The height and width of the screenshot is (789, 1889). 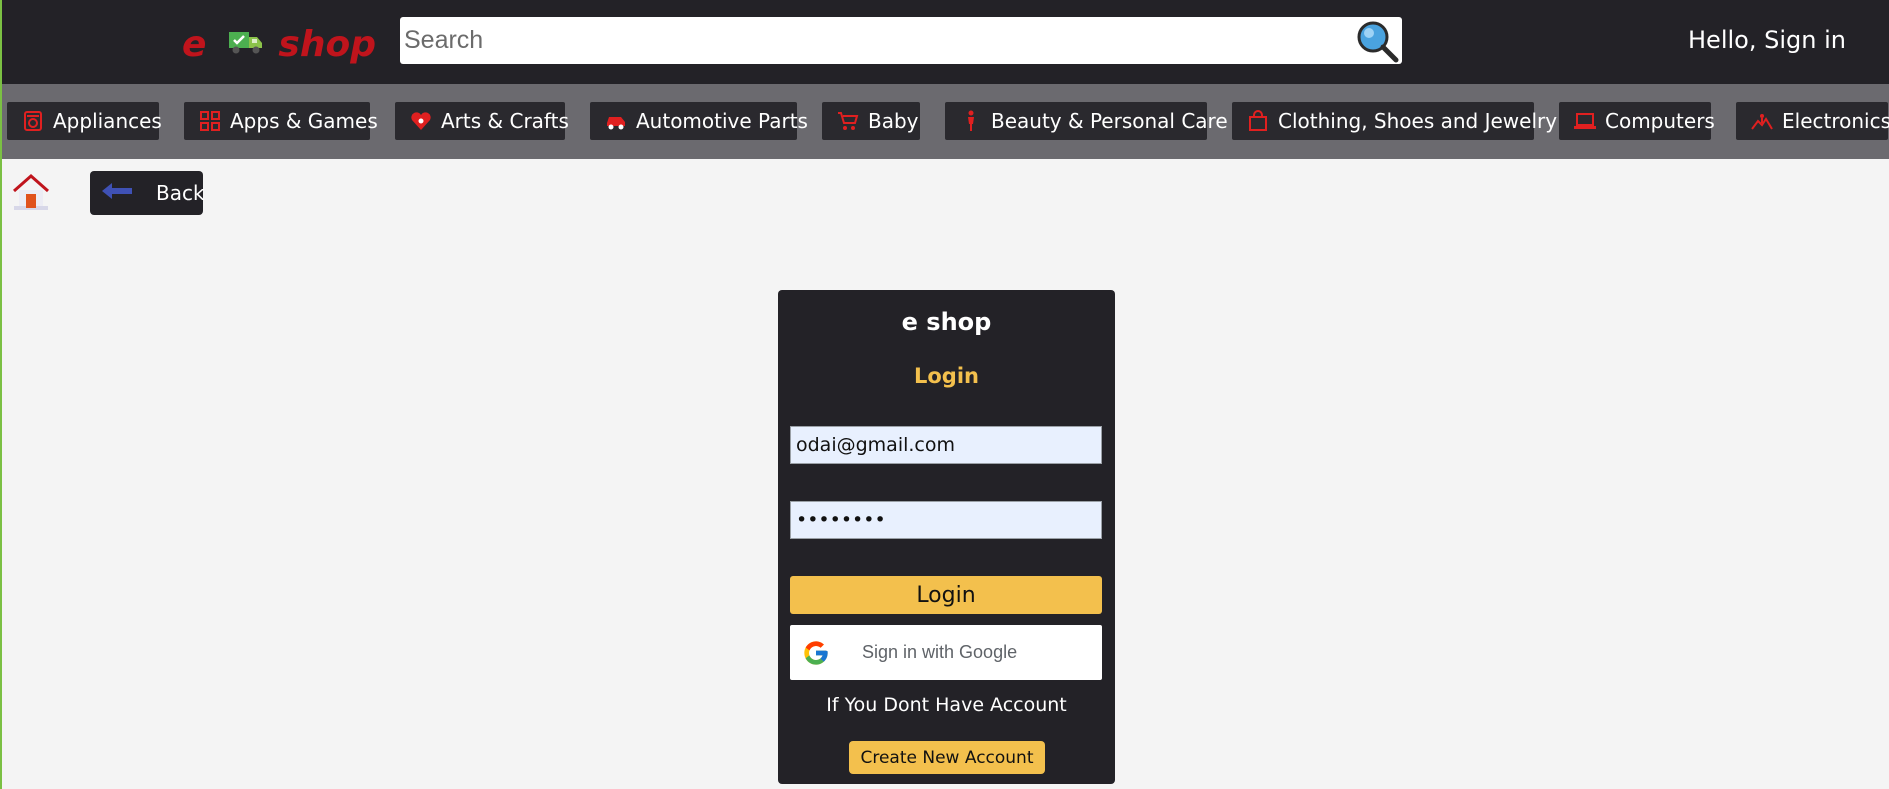 What do you see at coordinates (505, 121) in the screenshot?
I see `category-label: Arts & Crafts` at bounding box center [505, 121].